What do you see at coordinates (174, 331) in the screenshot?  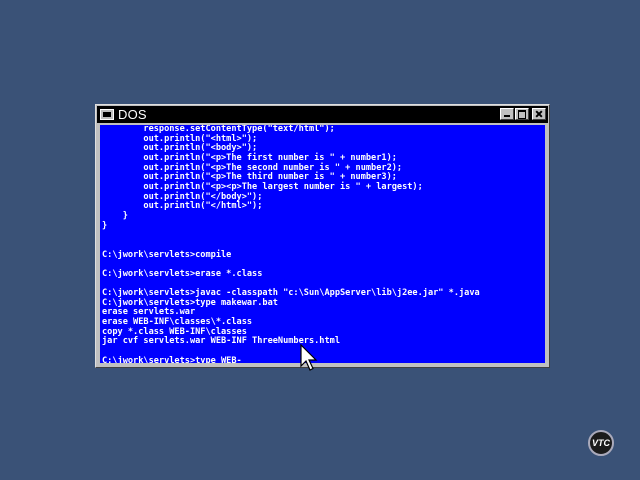 I see `console-line: copy *.class WEB-INF\classes` at bounding box center [174, 331].